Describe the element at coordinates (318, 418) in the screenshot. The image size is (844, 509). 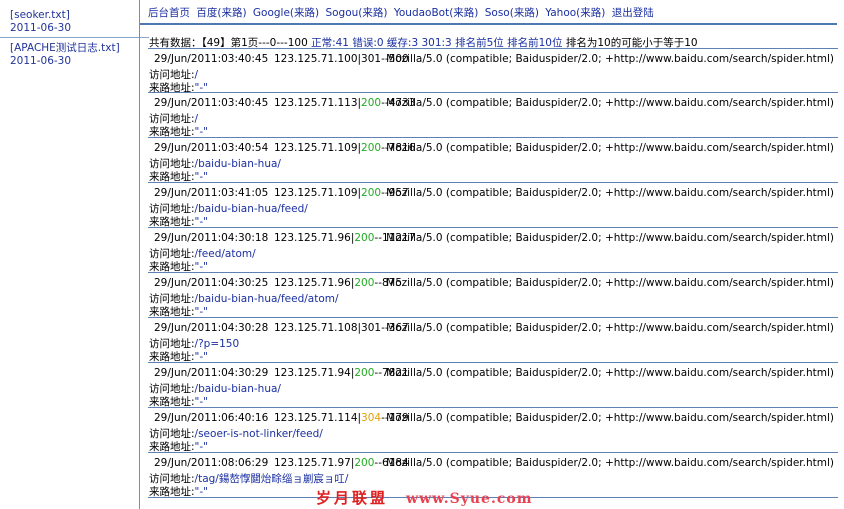
I see `log-ip: 123.125.71.114|` at that location.